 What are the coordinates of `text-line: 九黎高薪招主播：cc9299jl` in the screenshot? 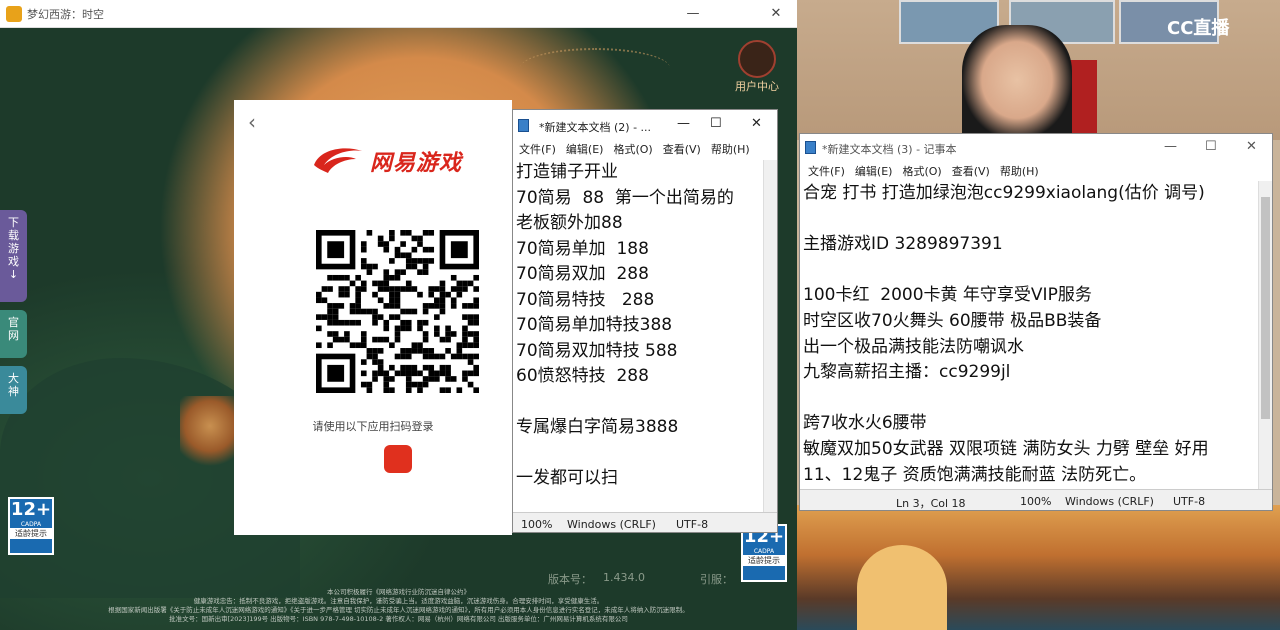 It's located at (907, 372).